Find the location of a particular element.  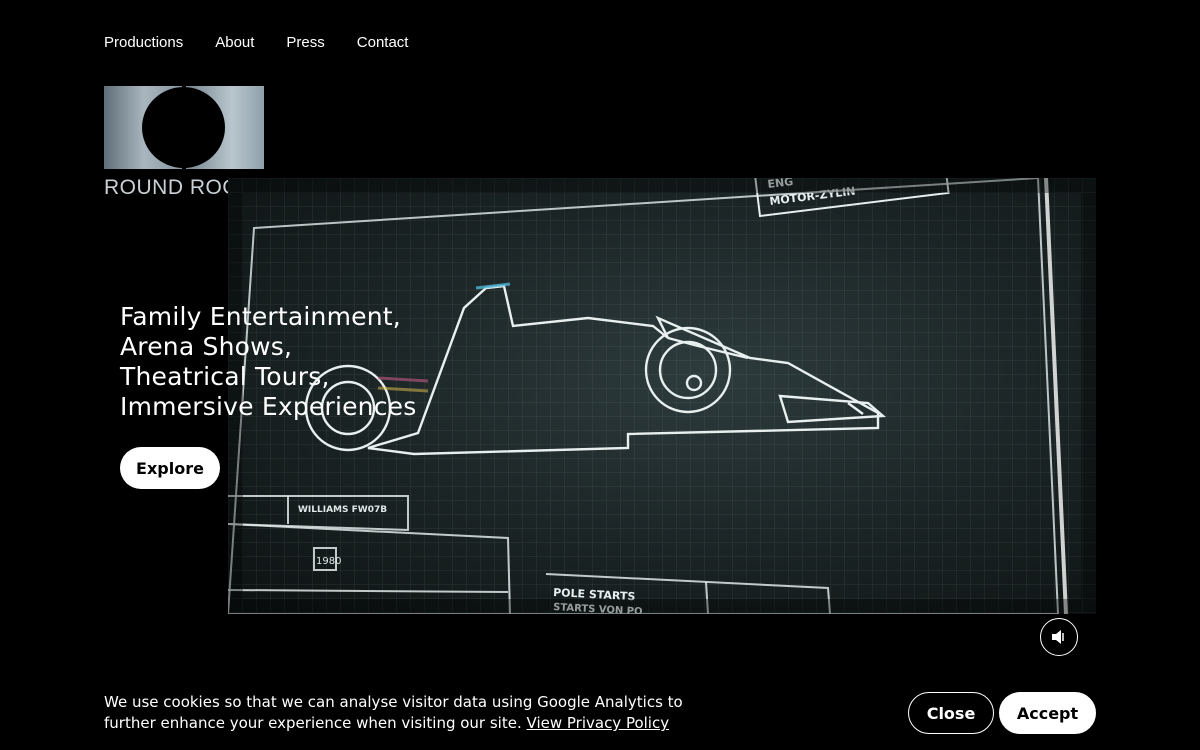

nav-contact: Contact is located at coordinates (383, 43).